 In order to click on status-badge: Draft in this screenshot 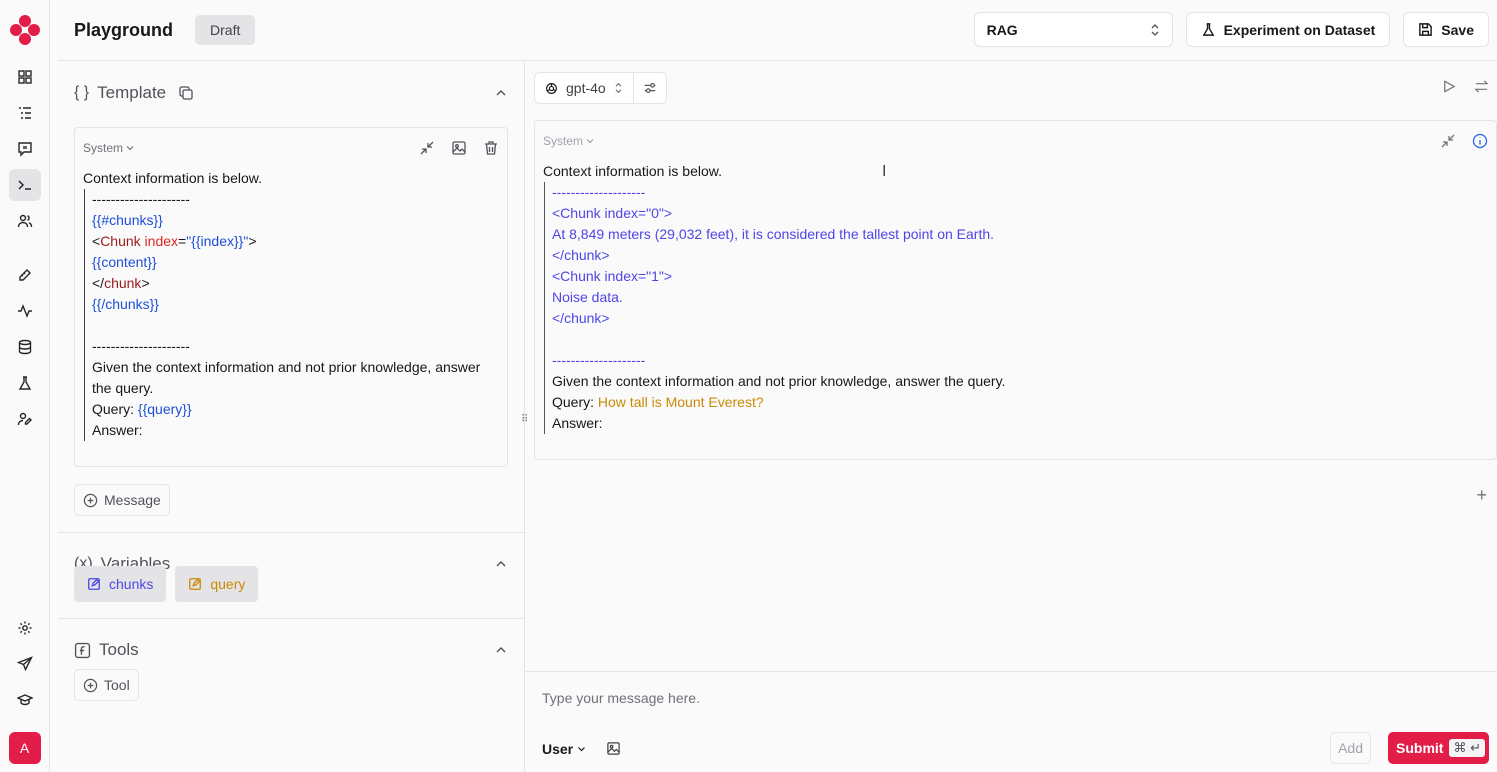, I will do `click(225, 30)`.